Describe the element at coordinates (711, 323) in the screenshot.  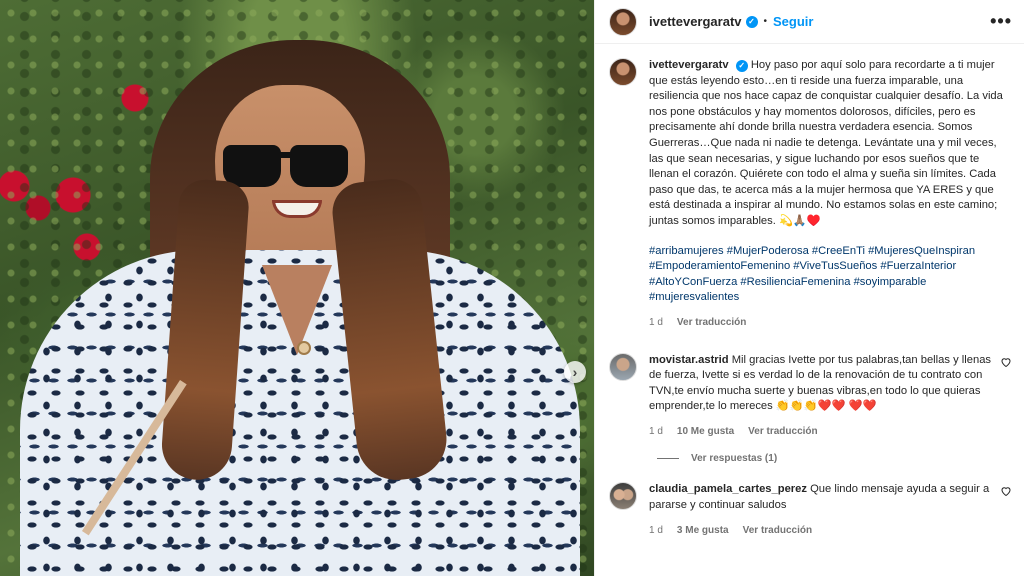
I see `caption-translate-link: Ver traducción` at that location.